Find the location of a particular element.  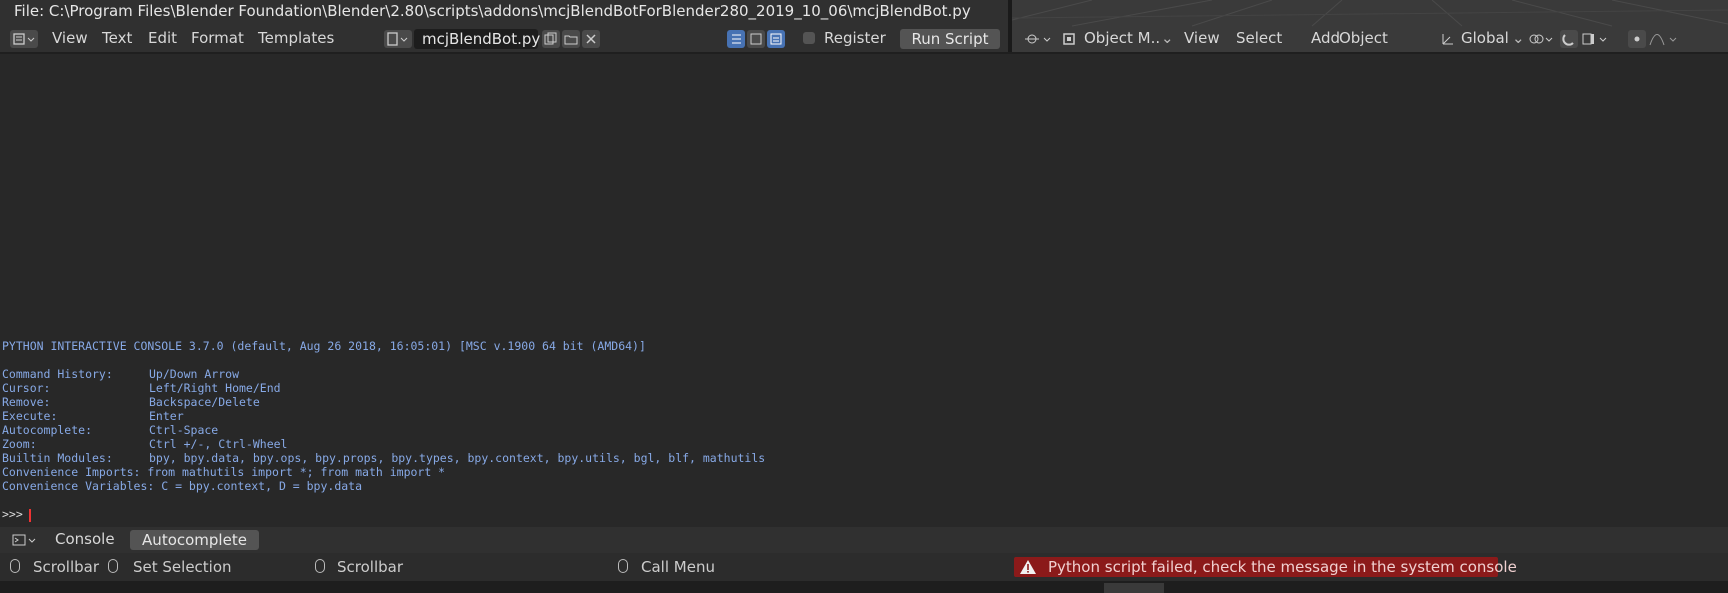

menu-text: Text is located at coordinates (117, 38).